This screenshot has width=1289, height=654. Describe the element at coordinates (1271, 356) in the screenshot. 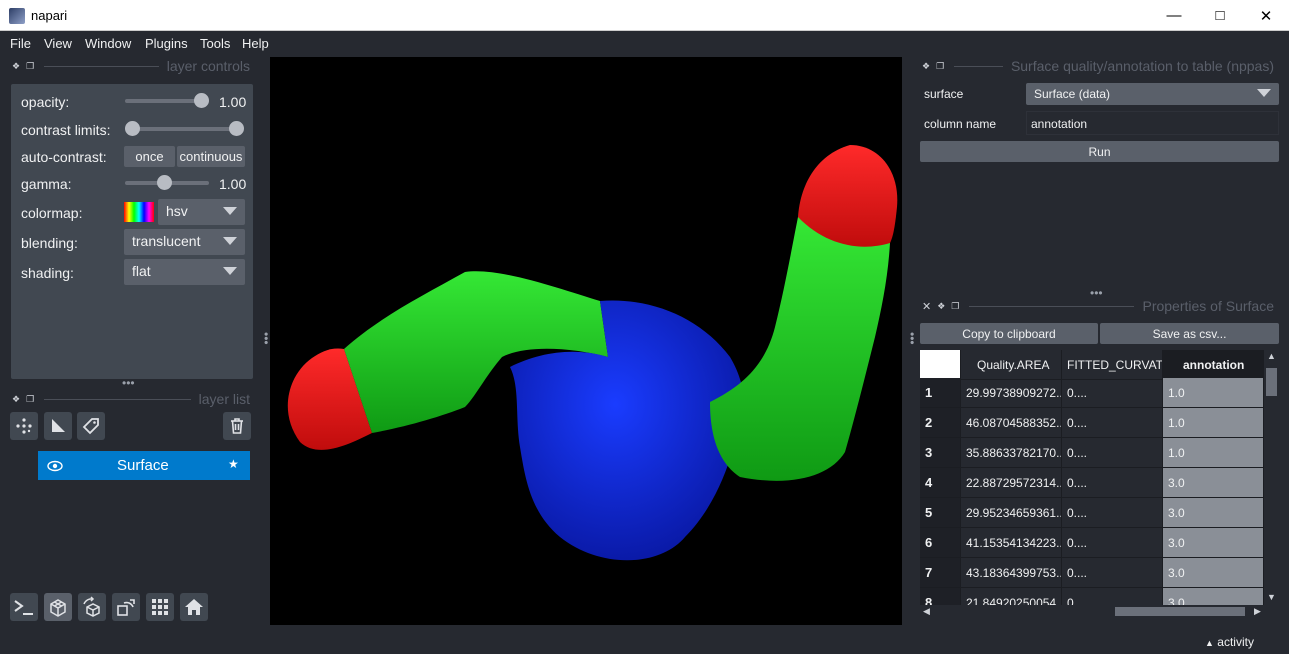

I see `scroll-up-icon: ▲` at that location.